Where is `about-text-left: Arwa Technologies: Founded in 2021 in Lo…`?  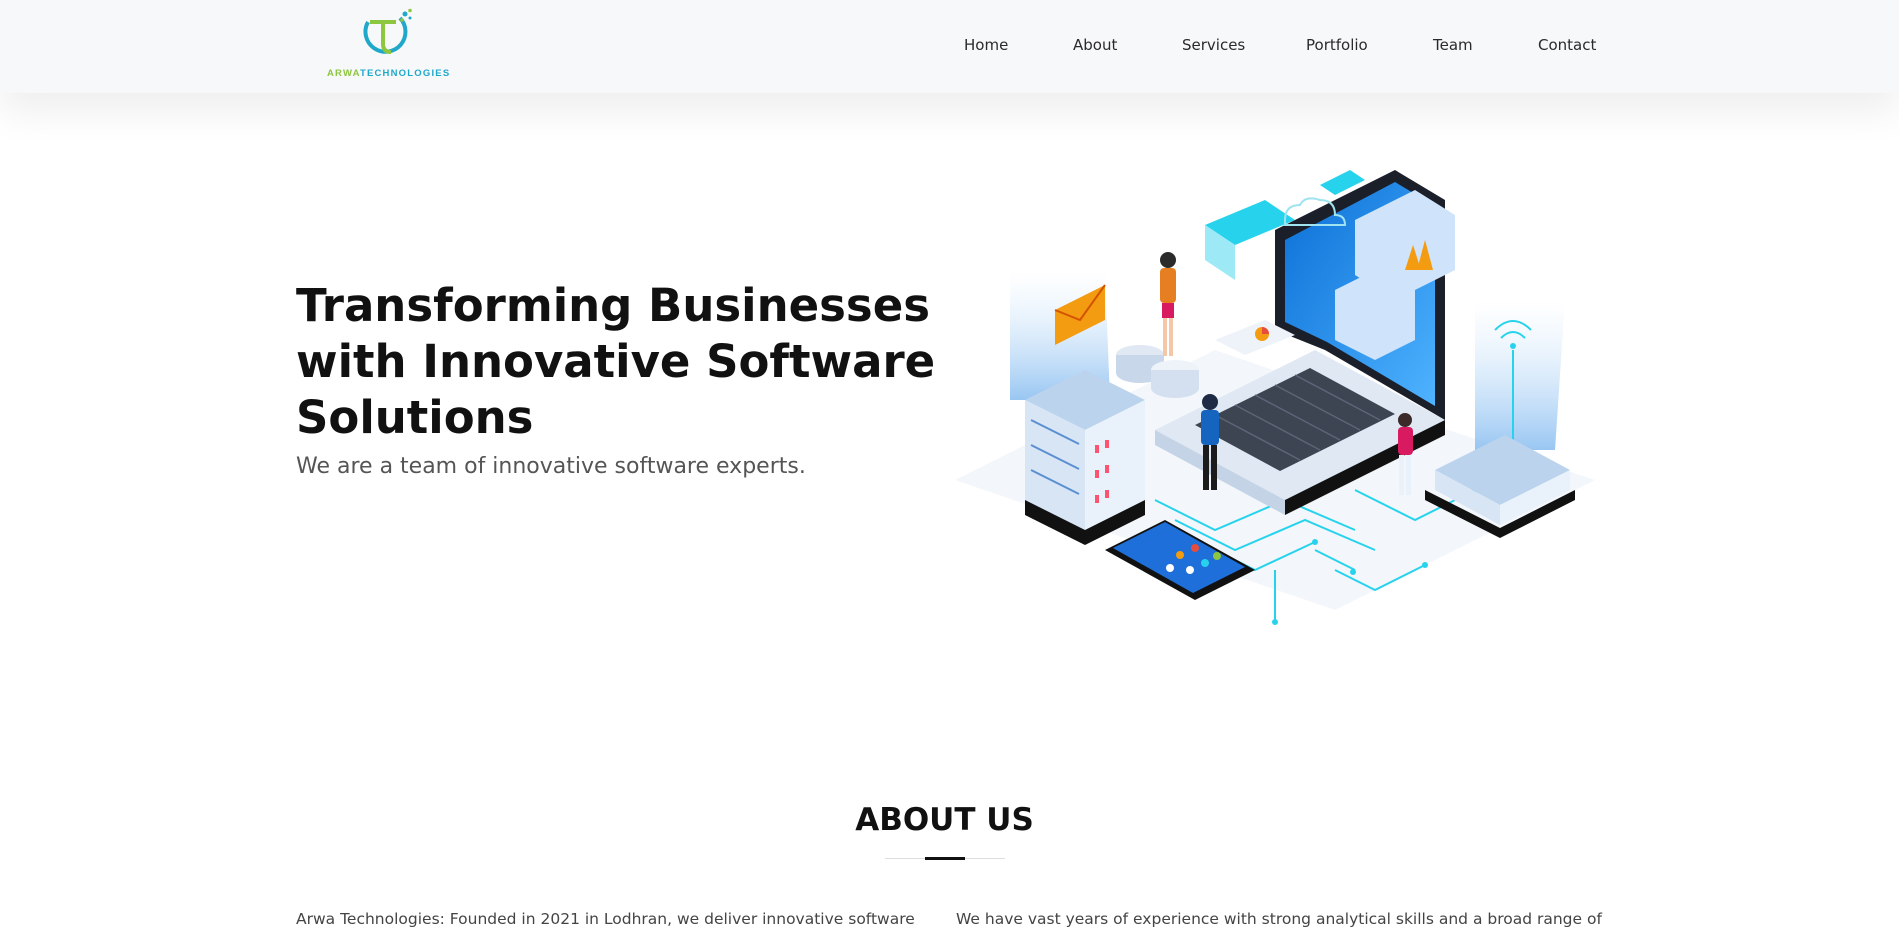 about-text-left: Arwa Technologies: Founded in 2021 in Lo… is located at coordinates (605, 919).